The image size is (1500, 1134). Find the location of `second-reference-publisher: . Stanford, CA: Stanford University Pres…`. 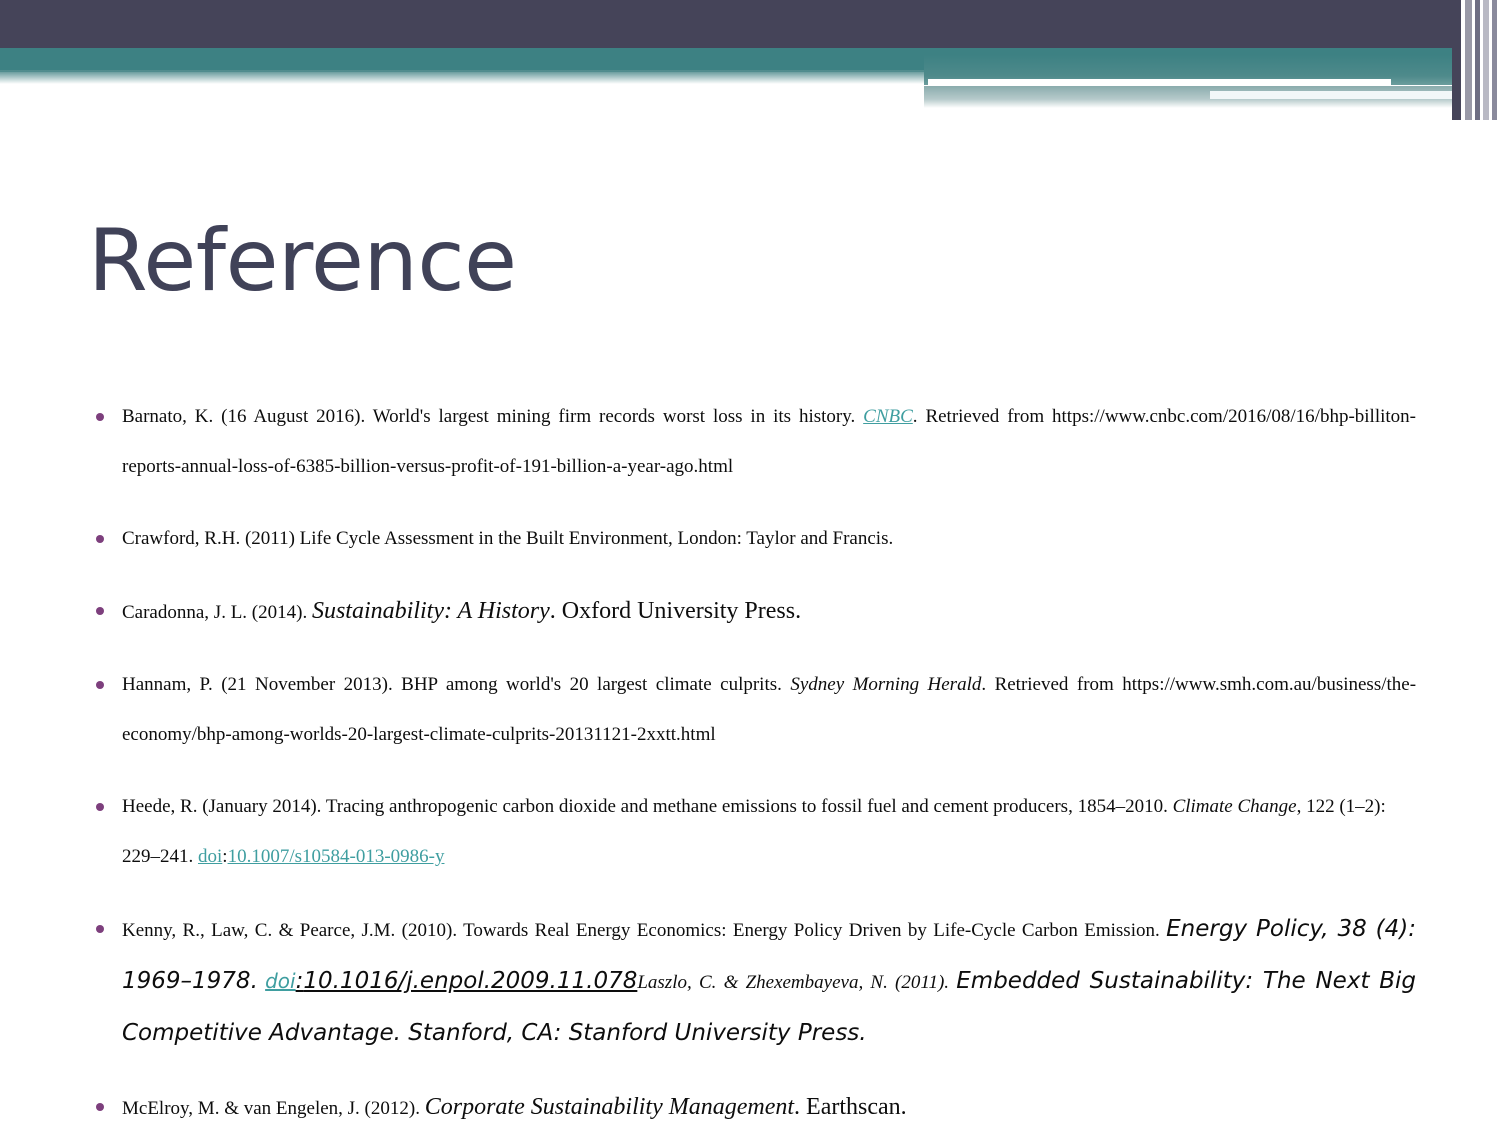

second-reference-publisher: . Stanford, CA: Stanford University Pres… is located at coordinates (630, 1033).